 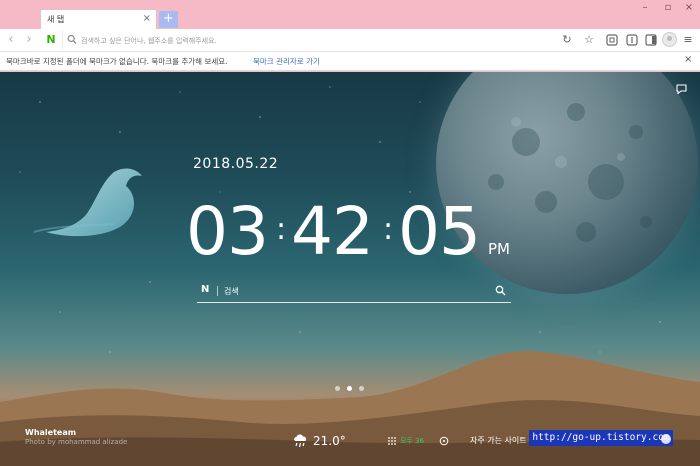 What do you see at coordinates (300, 441) in the screenshot?
I see `rain-cloud-icon` at bounding box center [300, 441].